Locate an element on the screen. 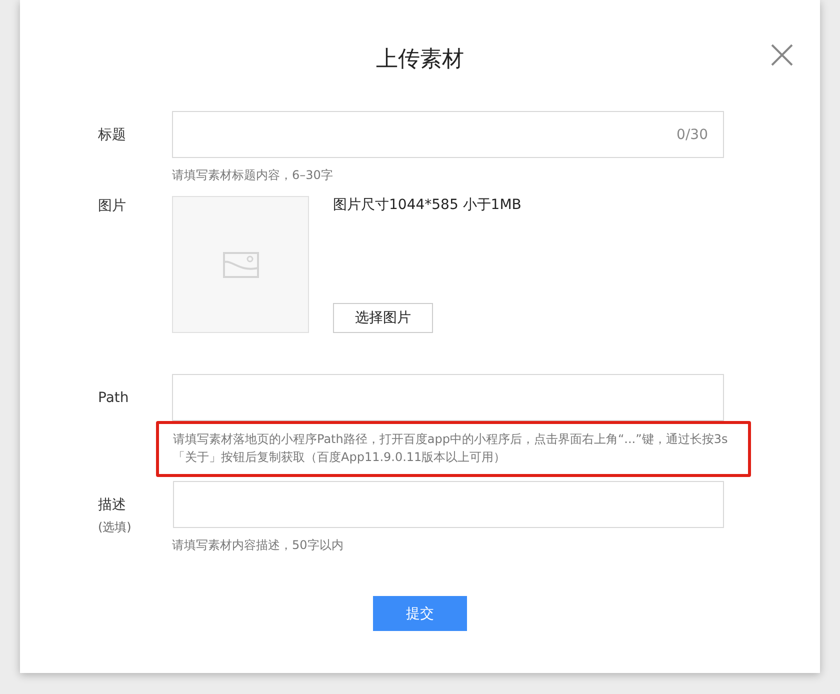  image-placeholder is located at coordinates (240, 264).